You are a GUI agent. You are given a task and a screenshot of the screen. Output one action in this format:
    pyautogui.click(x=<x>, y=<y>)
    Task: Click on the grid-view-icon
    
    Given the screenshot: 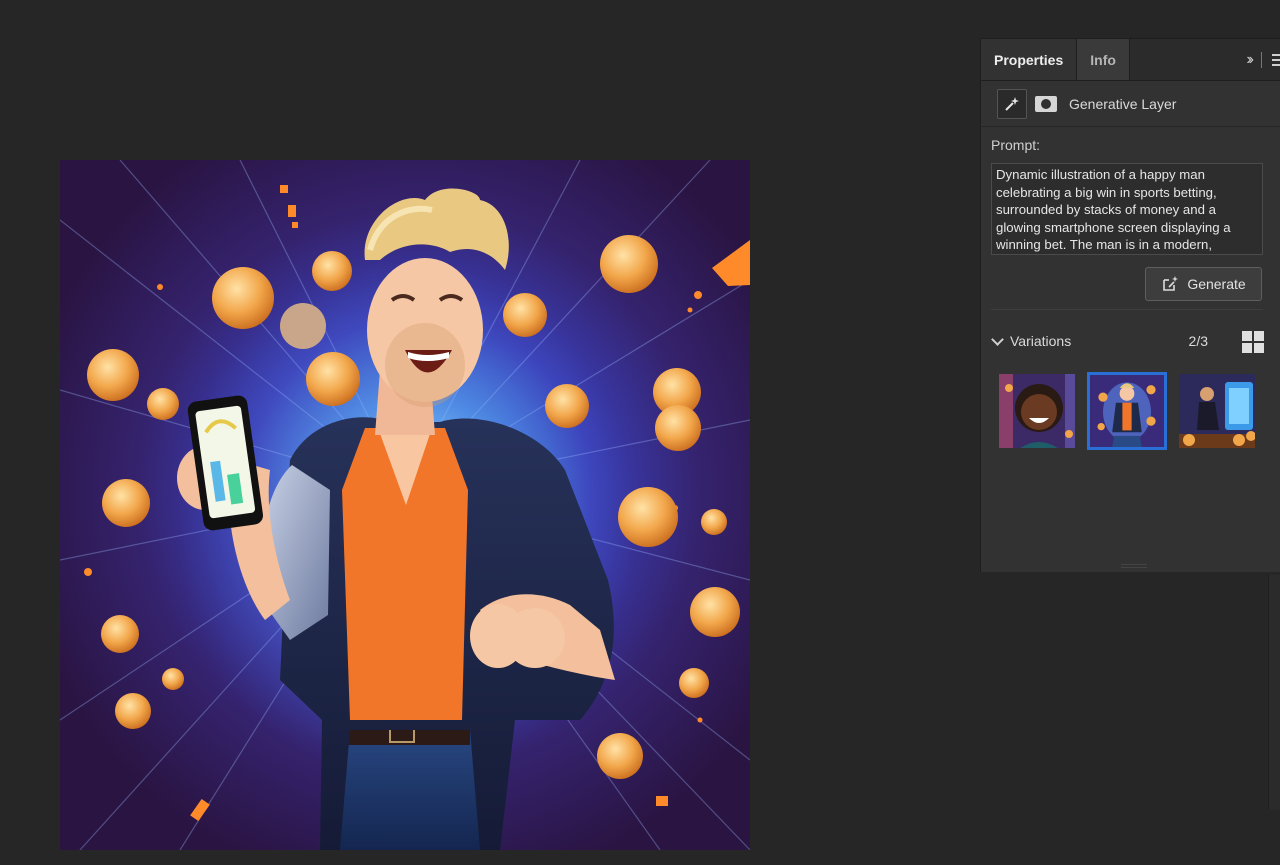 What is the action you would take?
    pyautogui.click(x=1253, y=342)
    